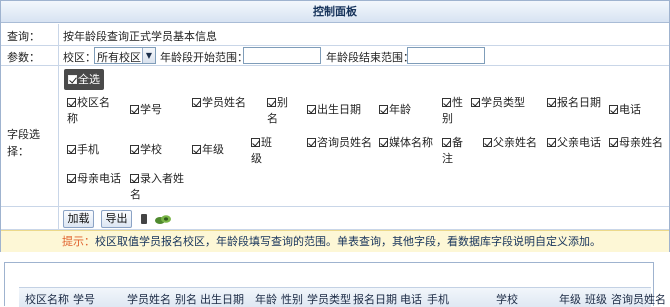  I want to click on field-checkbox-age: 年龄, so click(404, 110).